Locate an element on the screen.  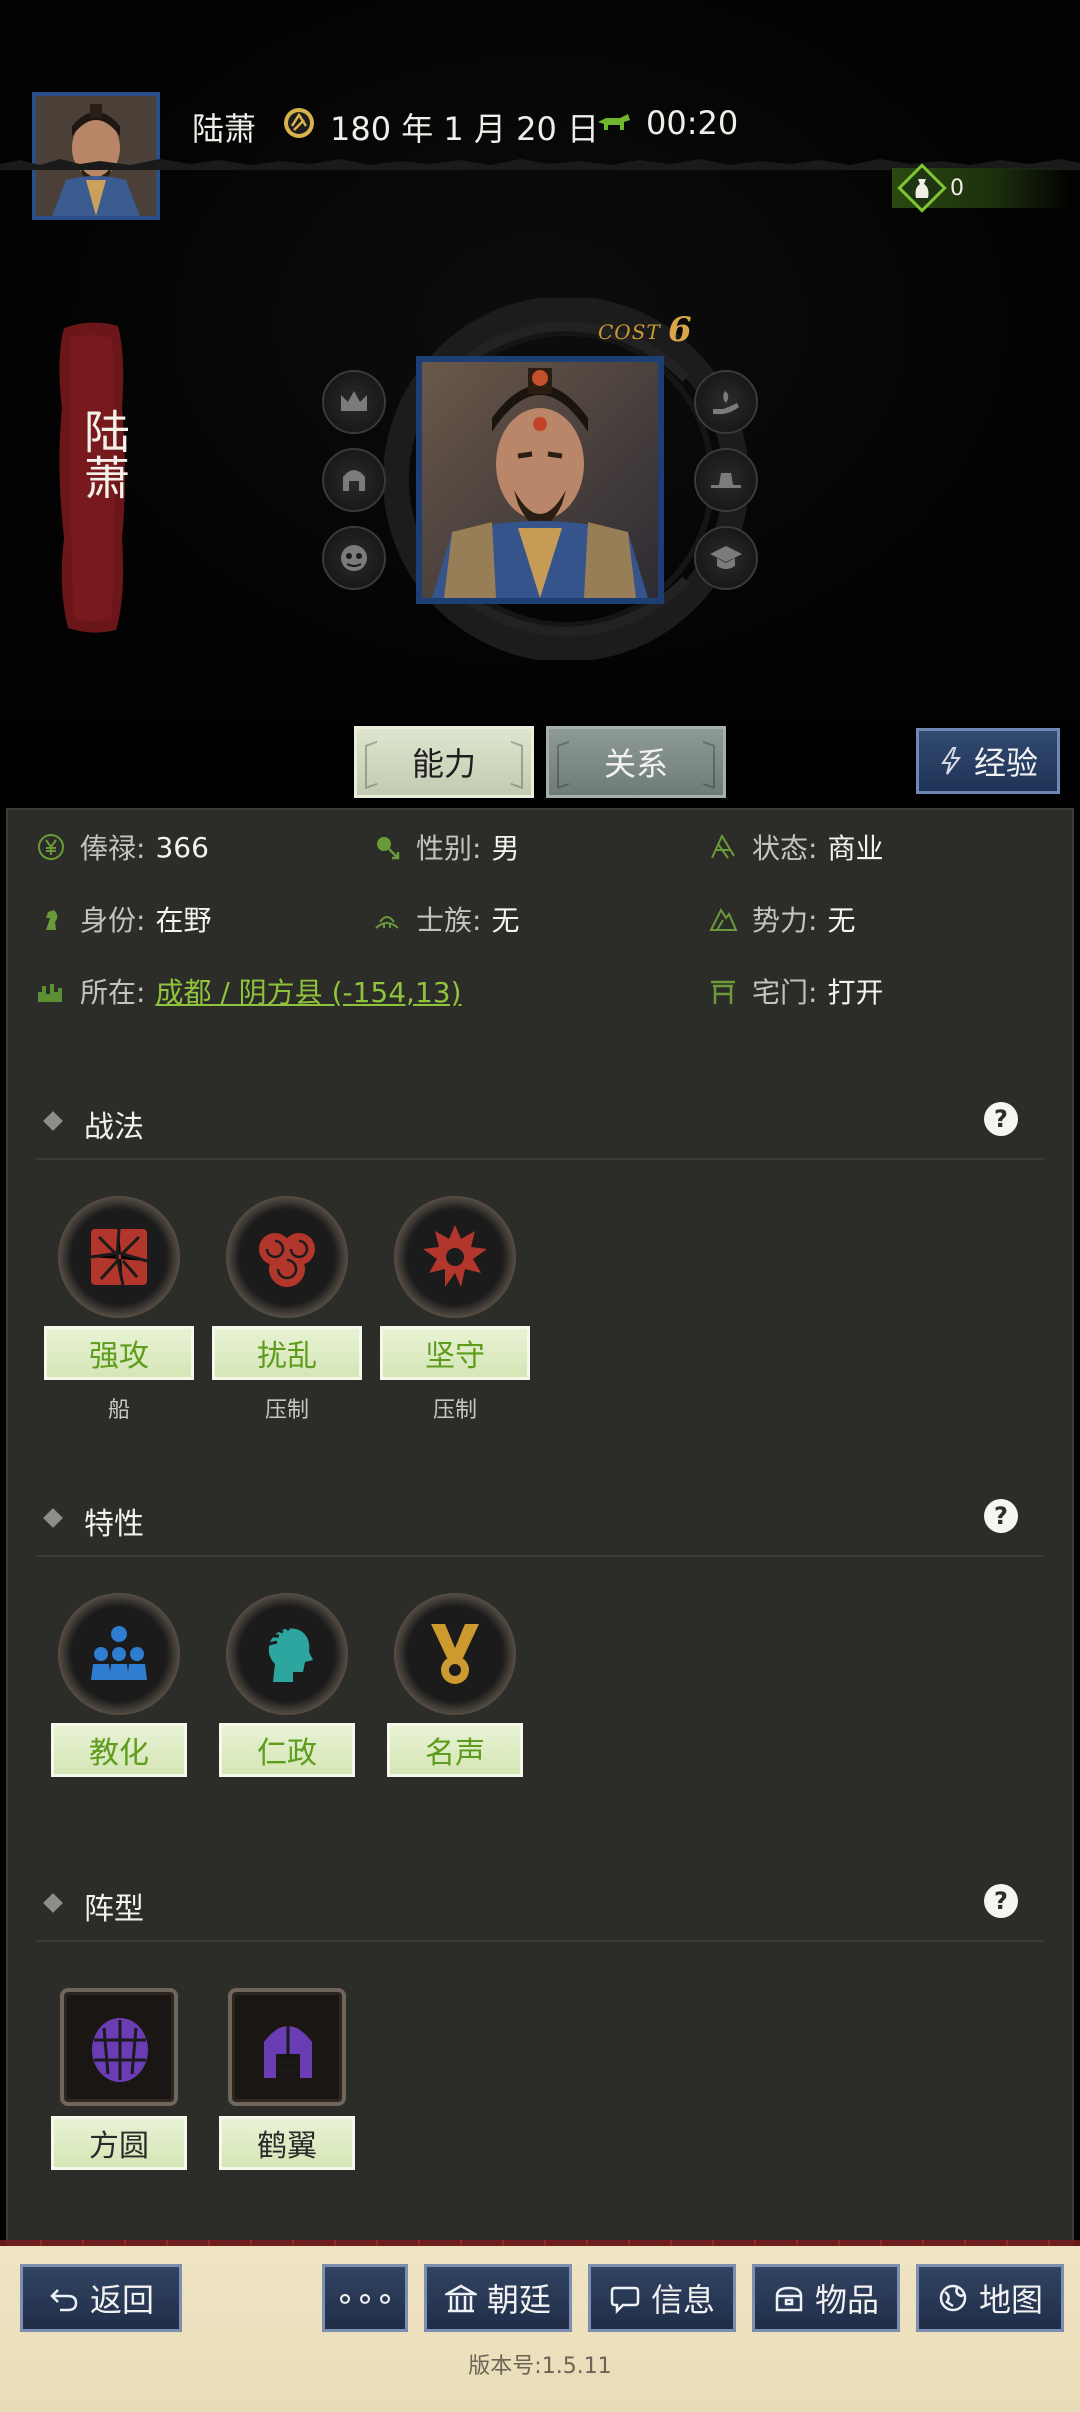
back-button: 返回 is located at coordinates (101, 2298).